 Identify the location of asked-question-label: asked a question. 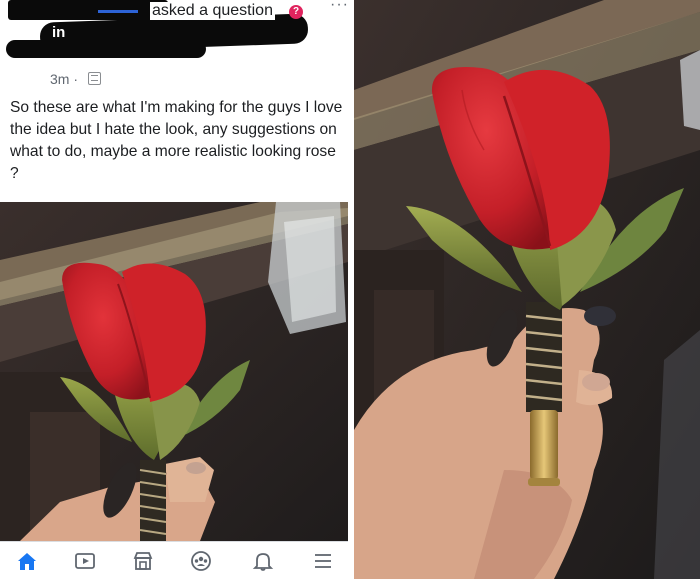
(212, 11).